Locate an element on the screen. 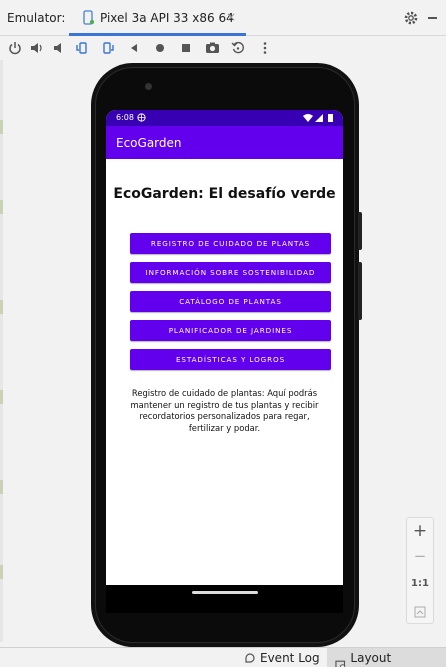  minimize-icon is located at coordinates (432, 18).